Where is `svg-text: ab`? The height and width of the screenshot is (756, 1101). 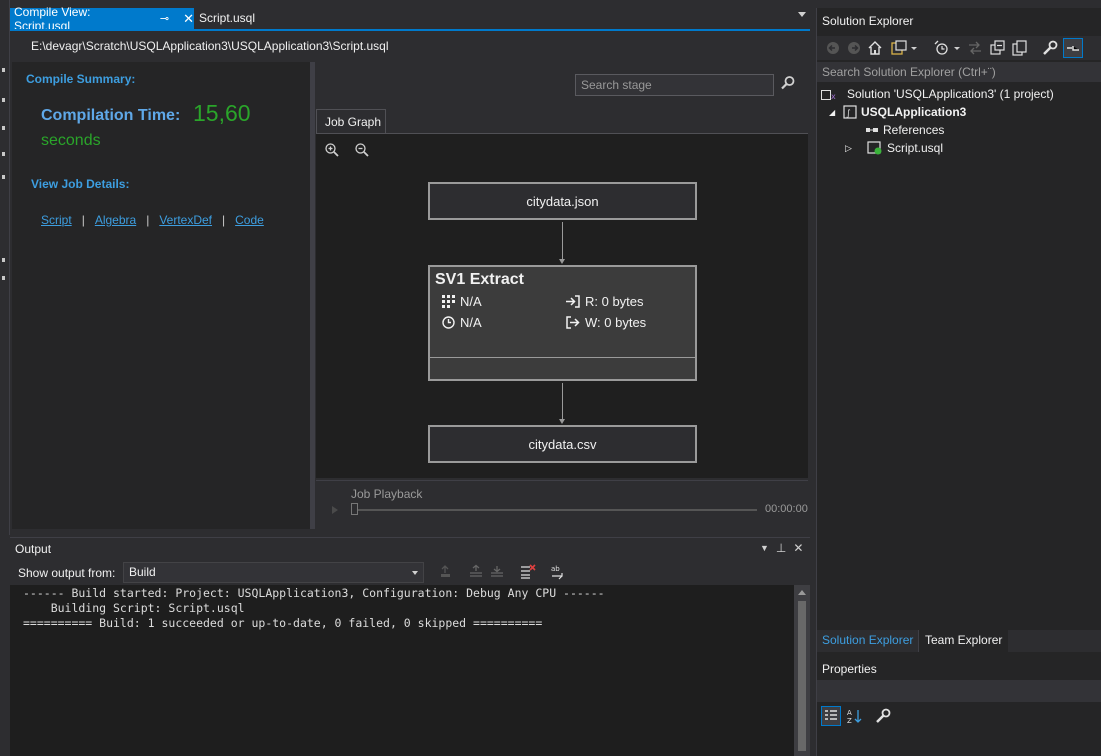 svg-text: ab is located at coordinates (555, 569).